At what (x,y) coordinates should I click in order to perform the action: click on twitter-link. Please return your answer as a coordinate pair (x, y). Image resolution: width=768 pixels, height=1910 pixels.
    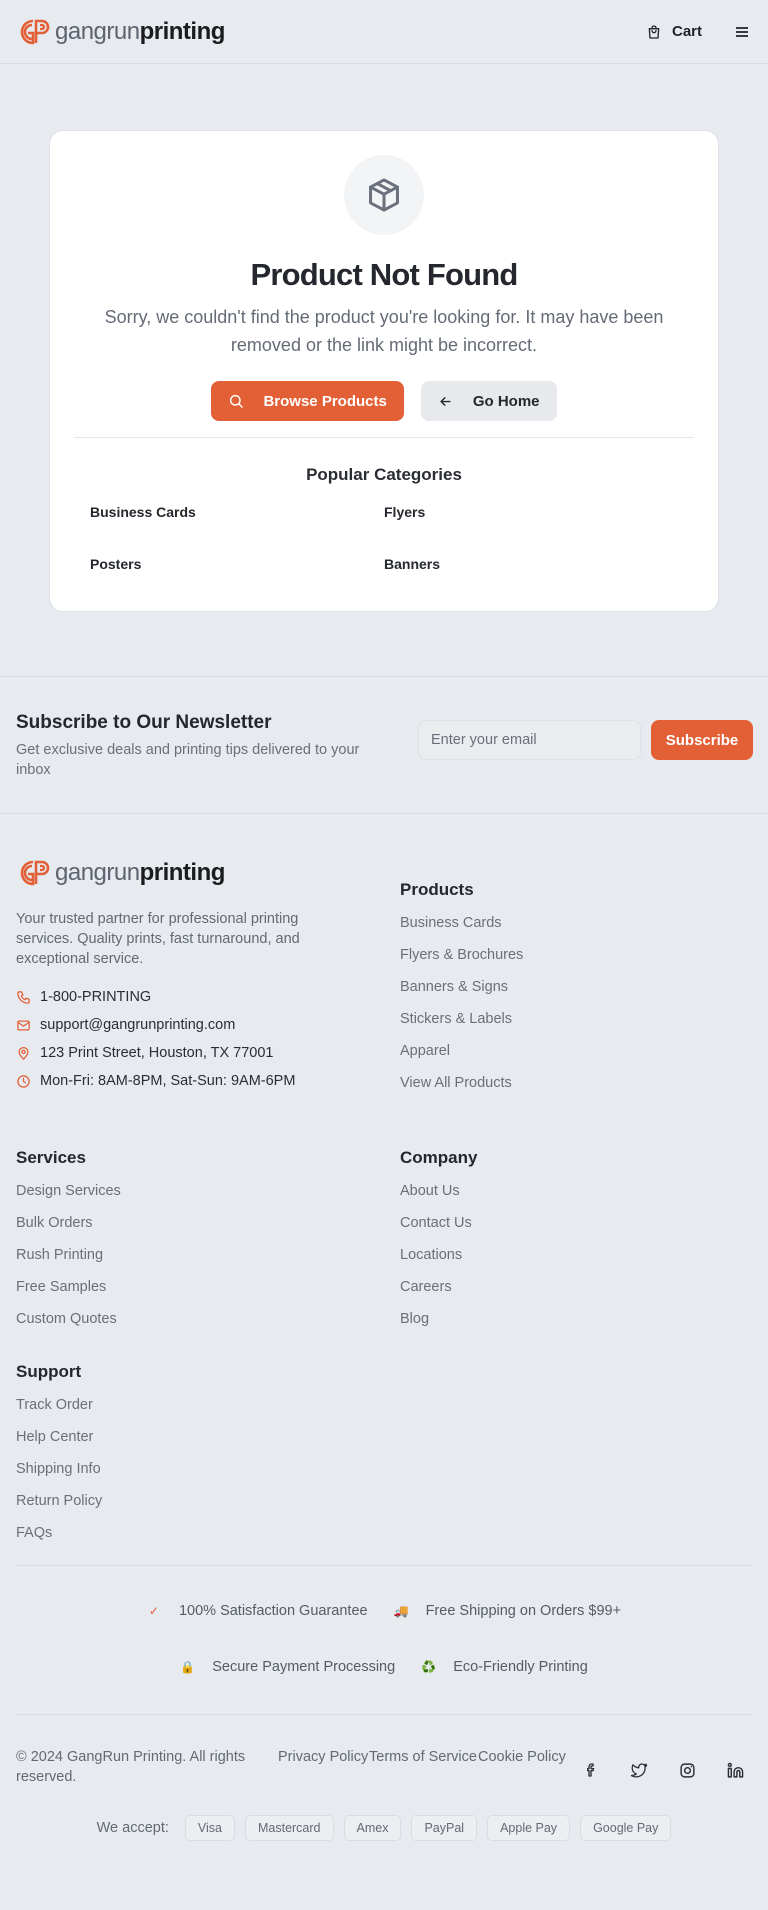
    Looking at the image, I should click on (639, 1770).